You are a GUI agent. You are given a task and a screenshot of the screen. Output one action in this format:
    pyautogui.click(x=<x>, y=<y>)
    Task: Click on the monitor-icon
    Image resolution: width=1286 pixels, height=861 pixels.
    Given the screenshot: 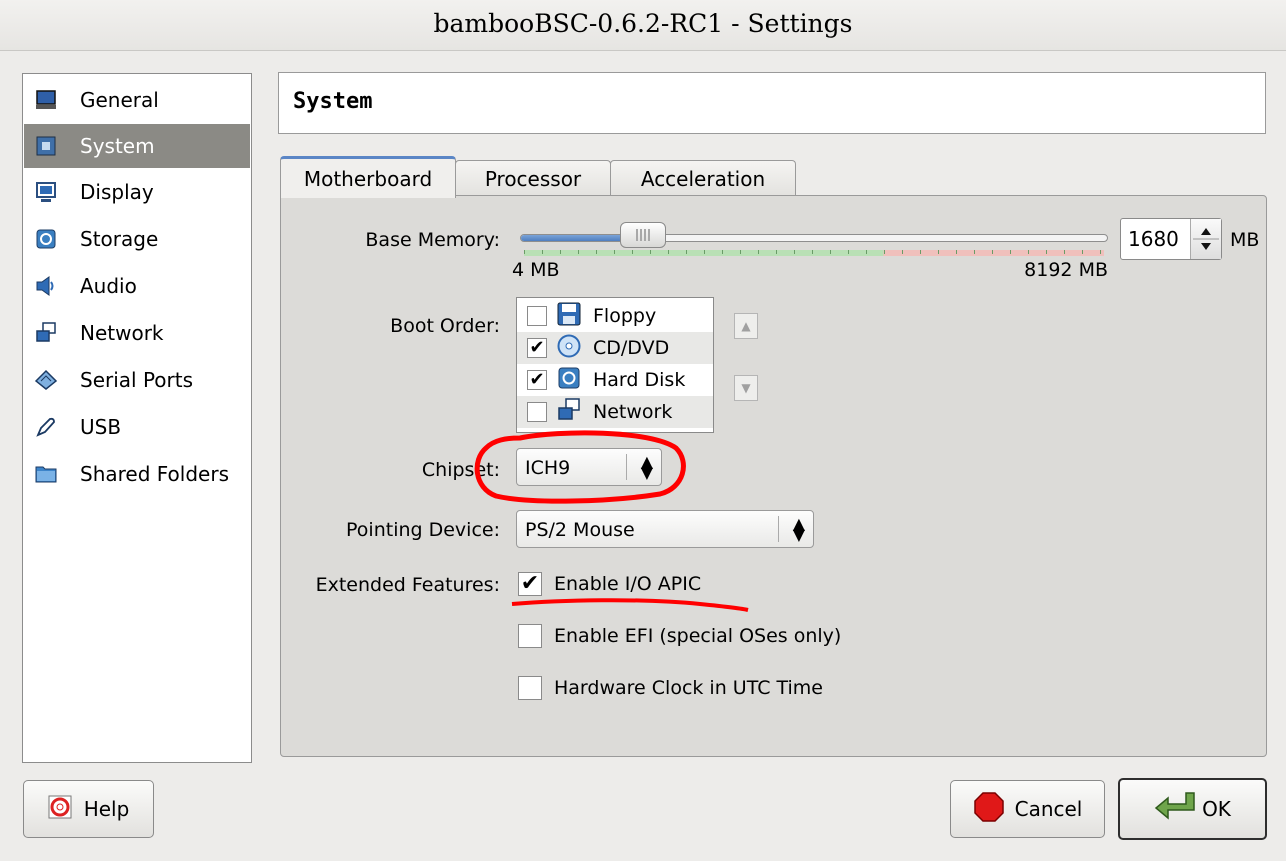 What is the action you would take?
    pyautogui.click(x=46, y=100)
    